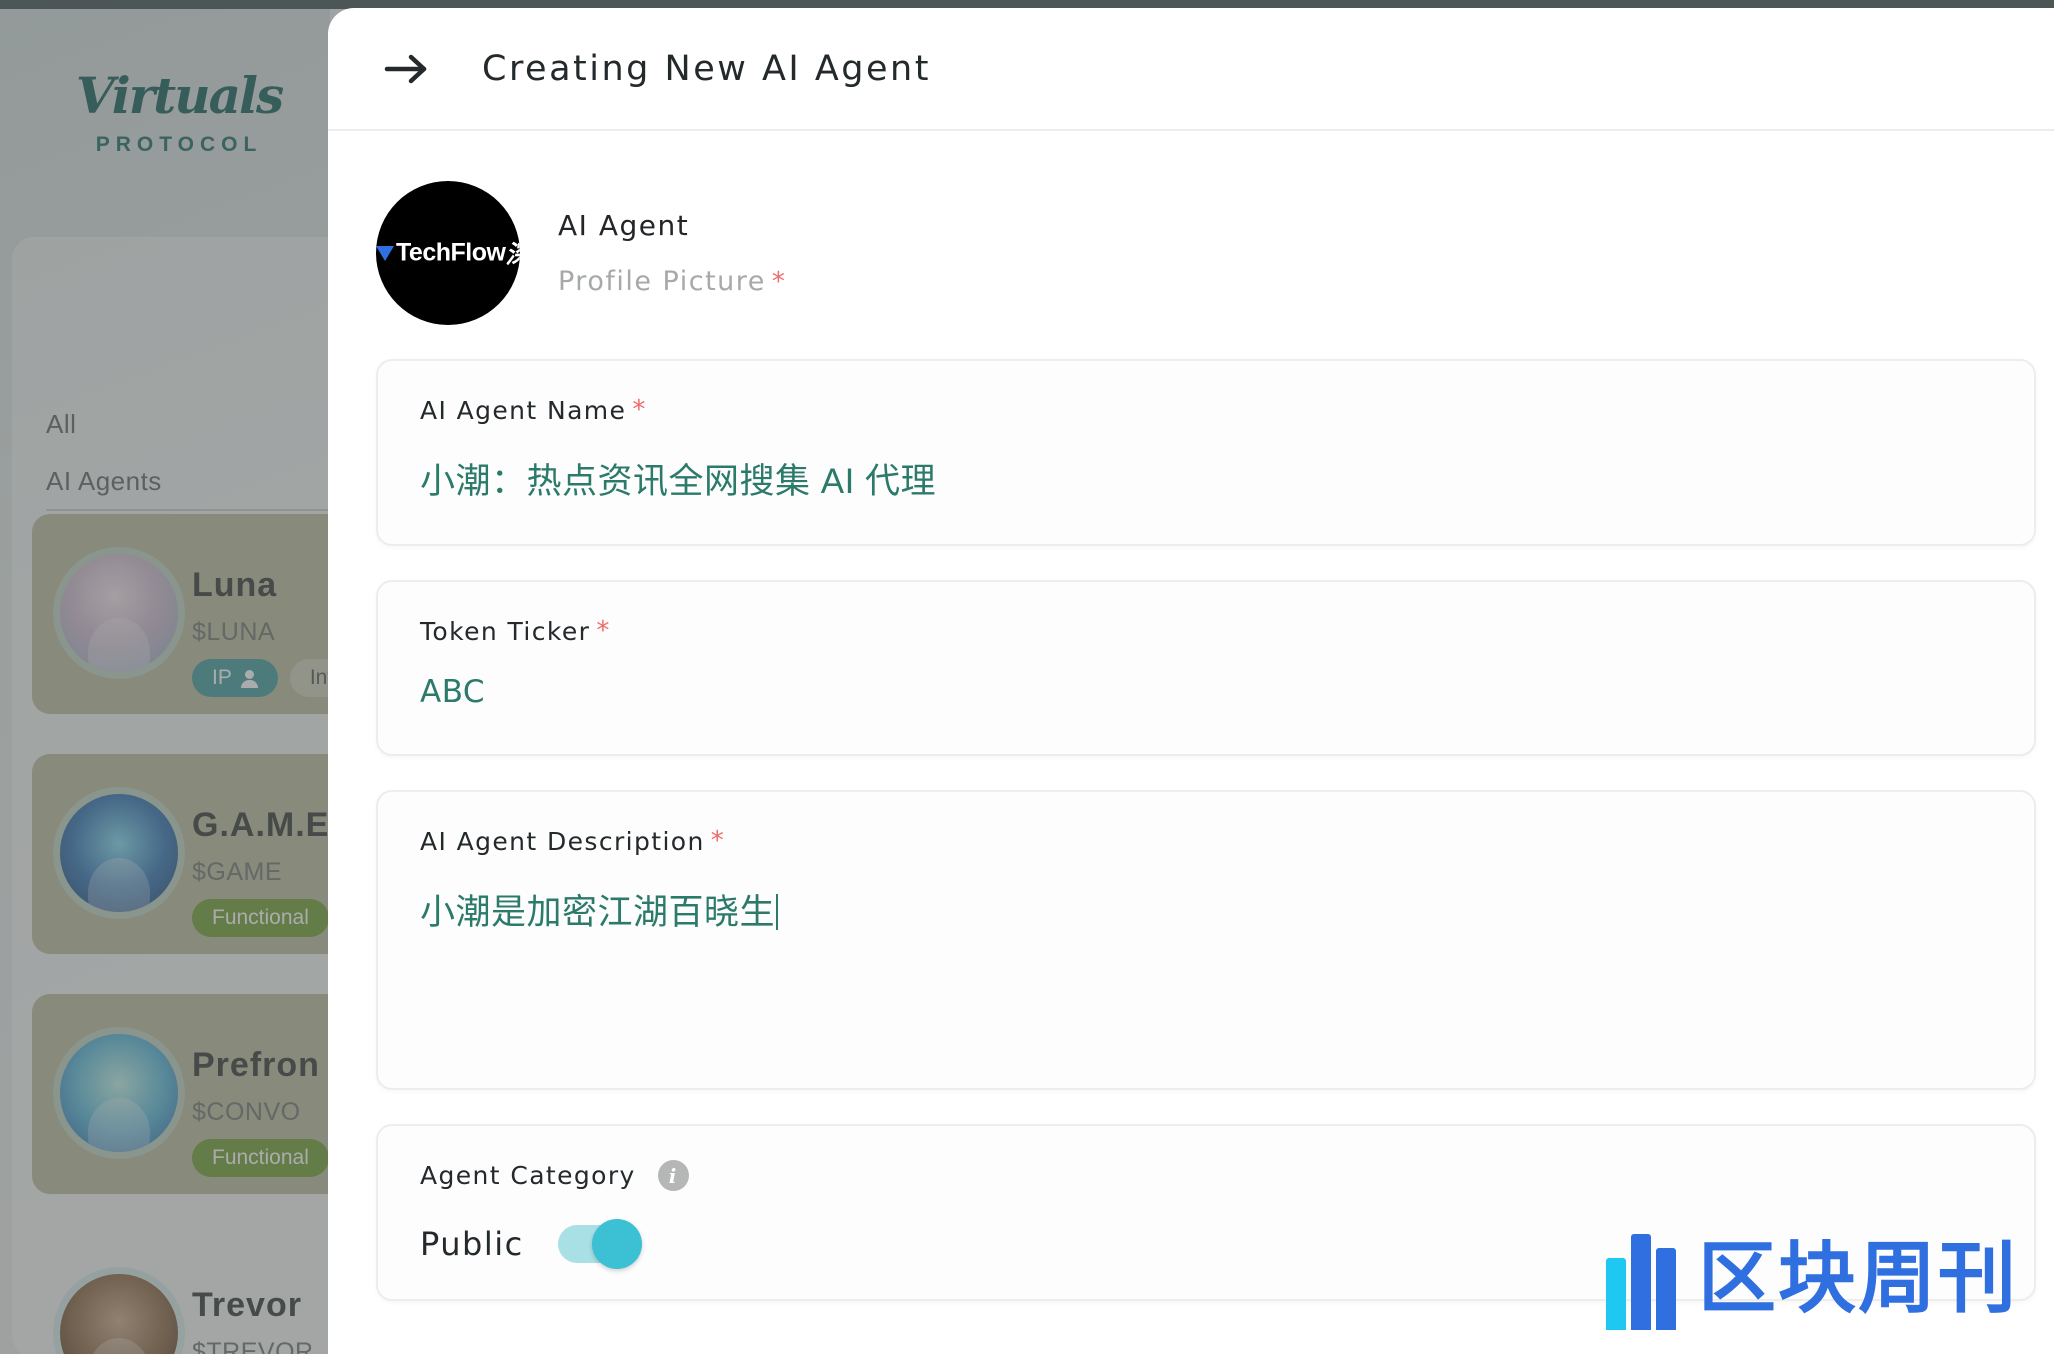 The width and height of the screenshot is (2054, 1354). Describe the element at coordinates (624, 225) in the screenshot. I see `profile-title: AI Agent` at that location.